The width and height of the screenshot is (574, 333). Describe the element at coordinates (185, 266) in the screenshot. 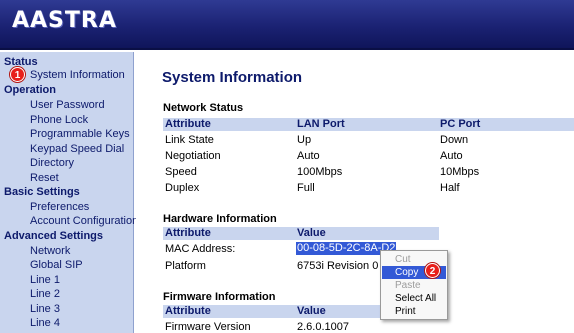

I see `table-cell: Platform` at that location.